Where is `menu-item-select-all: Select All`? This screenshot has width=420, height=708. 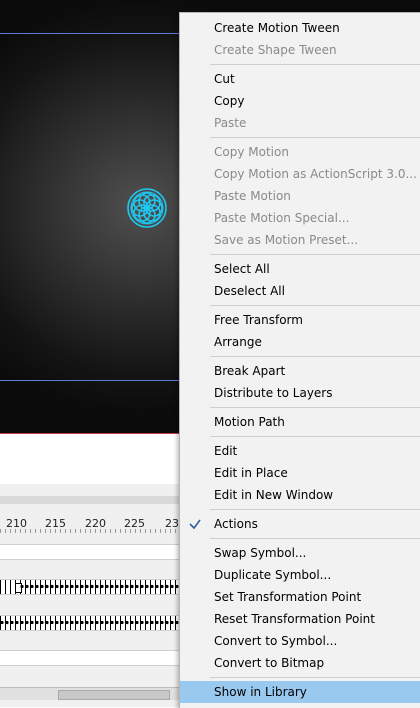
menu-item-select-all: Select All is located at coordinates (300, 269).